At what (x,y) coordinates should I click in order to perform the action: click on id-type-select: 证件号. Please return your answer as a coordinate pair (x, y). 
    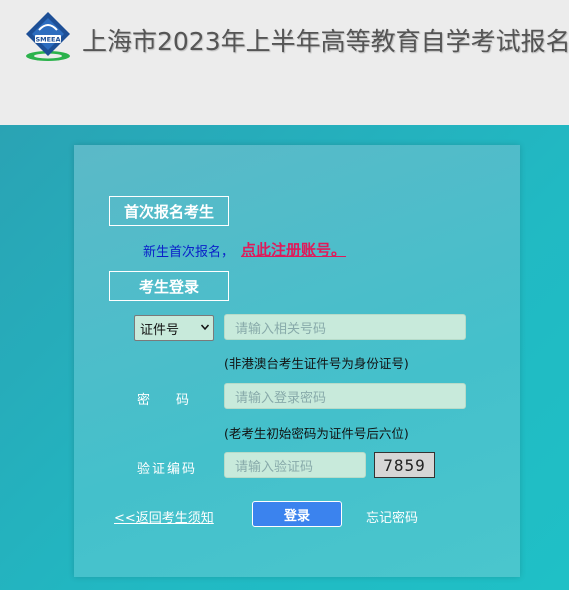
    Looking at the image, I should click on (174, 328).